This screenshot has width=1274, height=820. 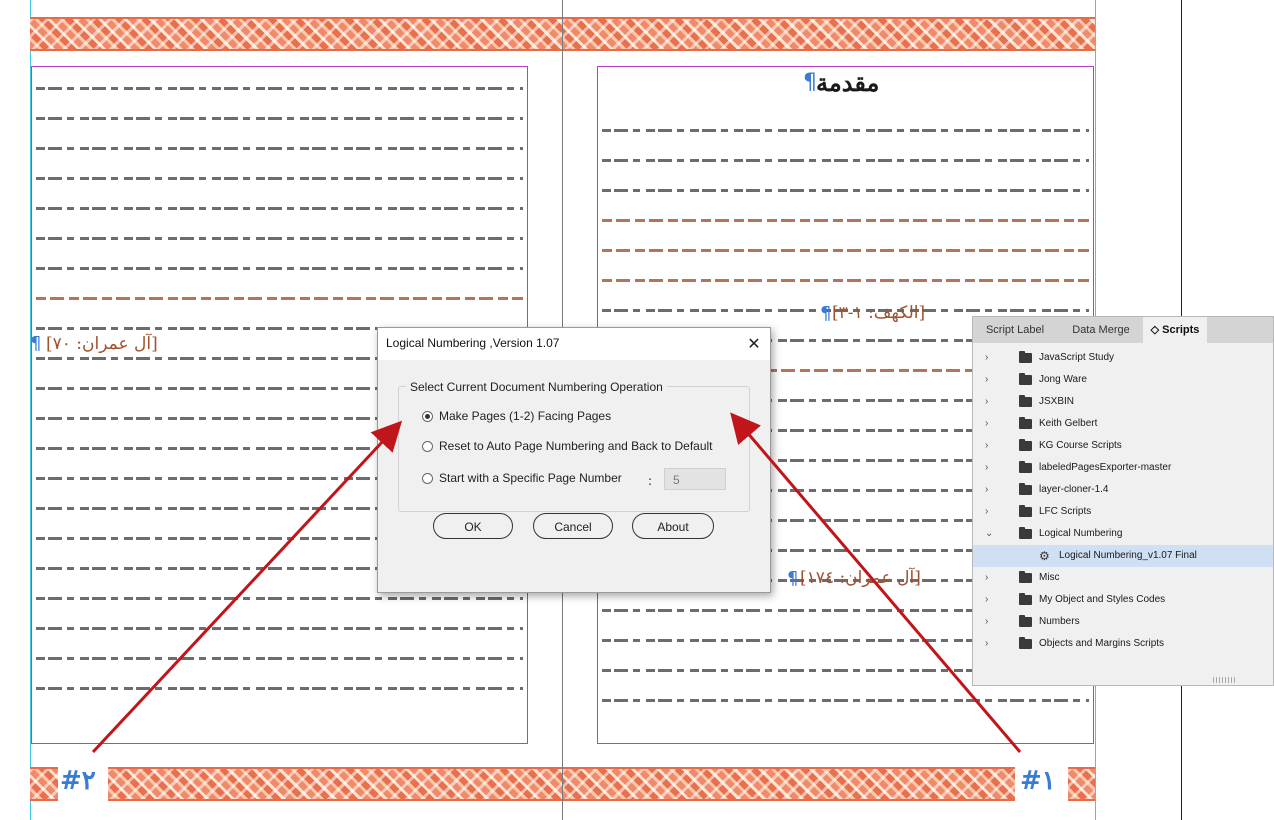 What do you see at coordinates (102, 344) in the screenshot?
I see `left-verse-reference: [آل عمران: ٧٠]` at bounding box center [102, 344].